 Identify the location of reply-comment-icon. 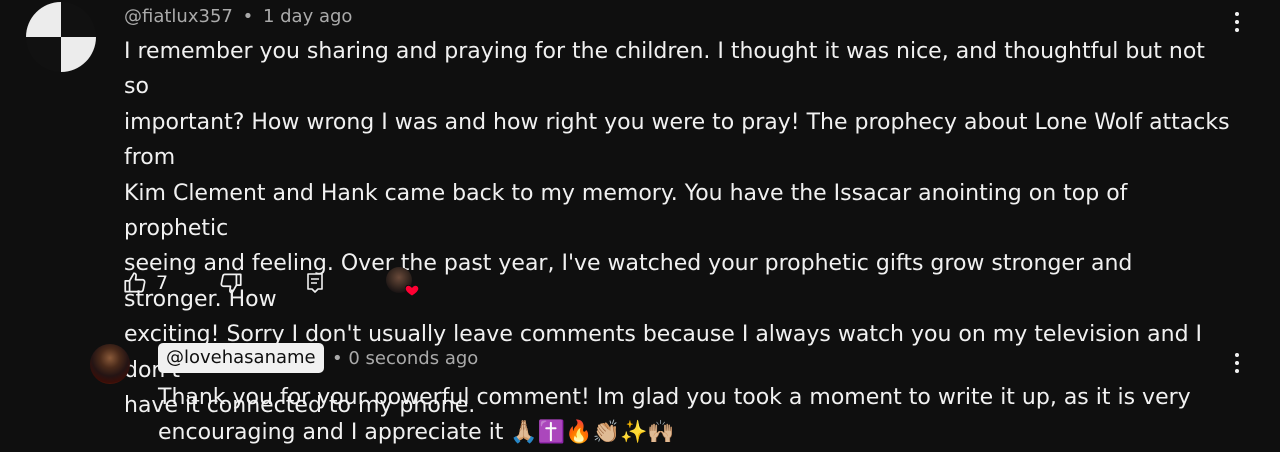
(315, 283).